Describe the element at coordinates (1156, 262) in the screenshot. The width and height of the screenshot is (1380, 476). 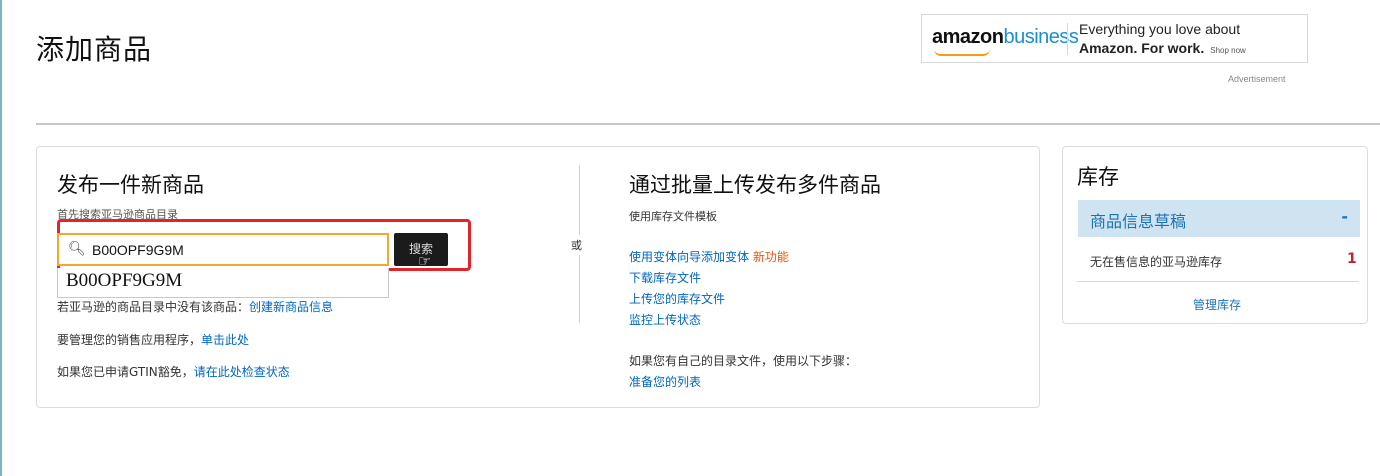
I see `no-listing-inventory-label: 无在售信息的亚马逊库存` at that location.